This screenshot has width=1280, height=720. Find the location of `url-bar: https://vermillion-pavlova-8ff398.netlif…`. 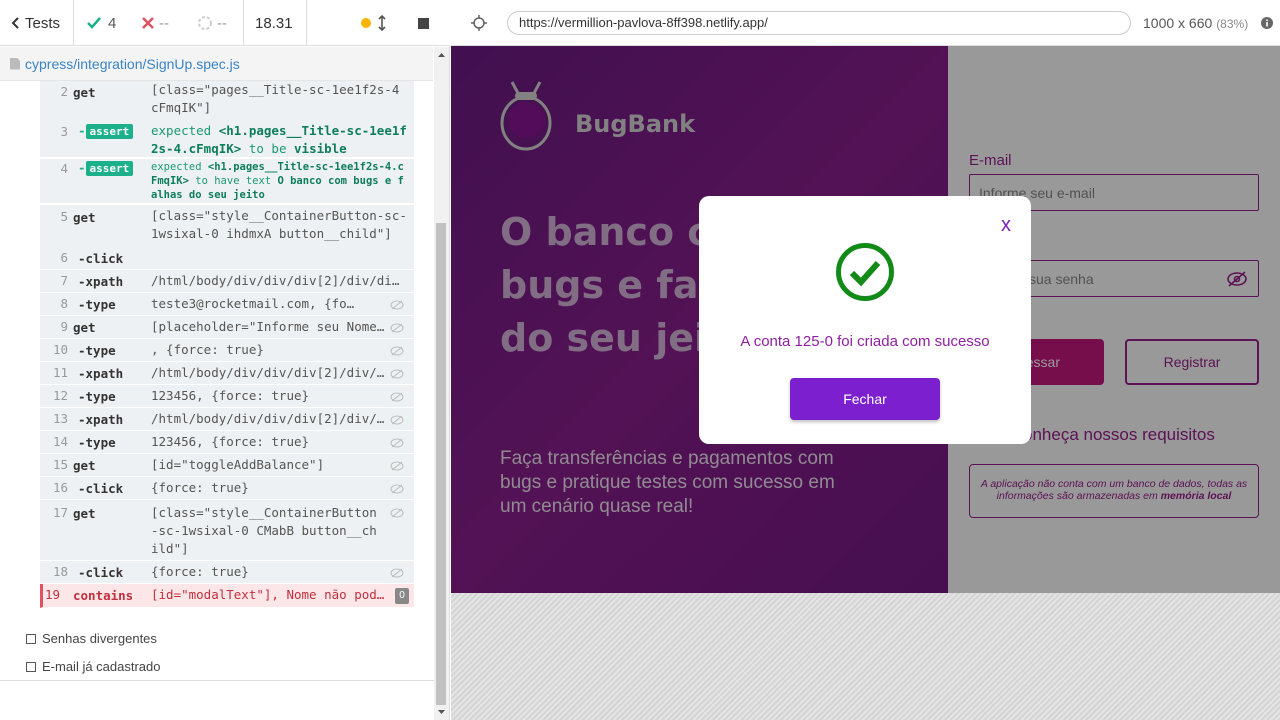

url-bar: https://vermillion-pavlova-8ff398.netlif… is located at coordinates (819, 23).